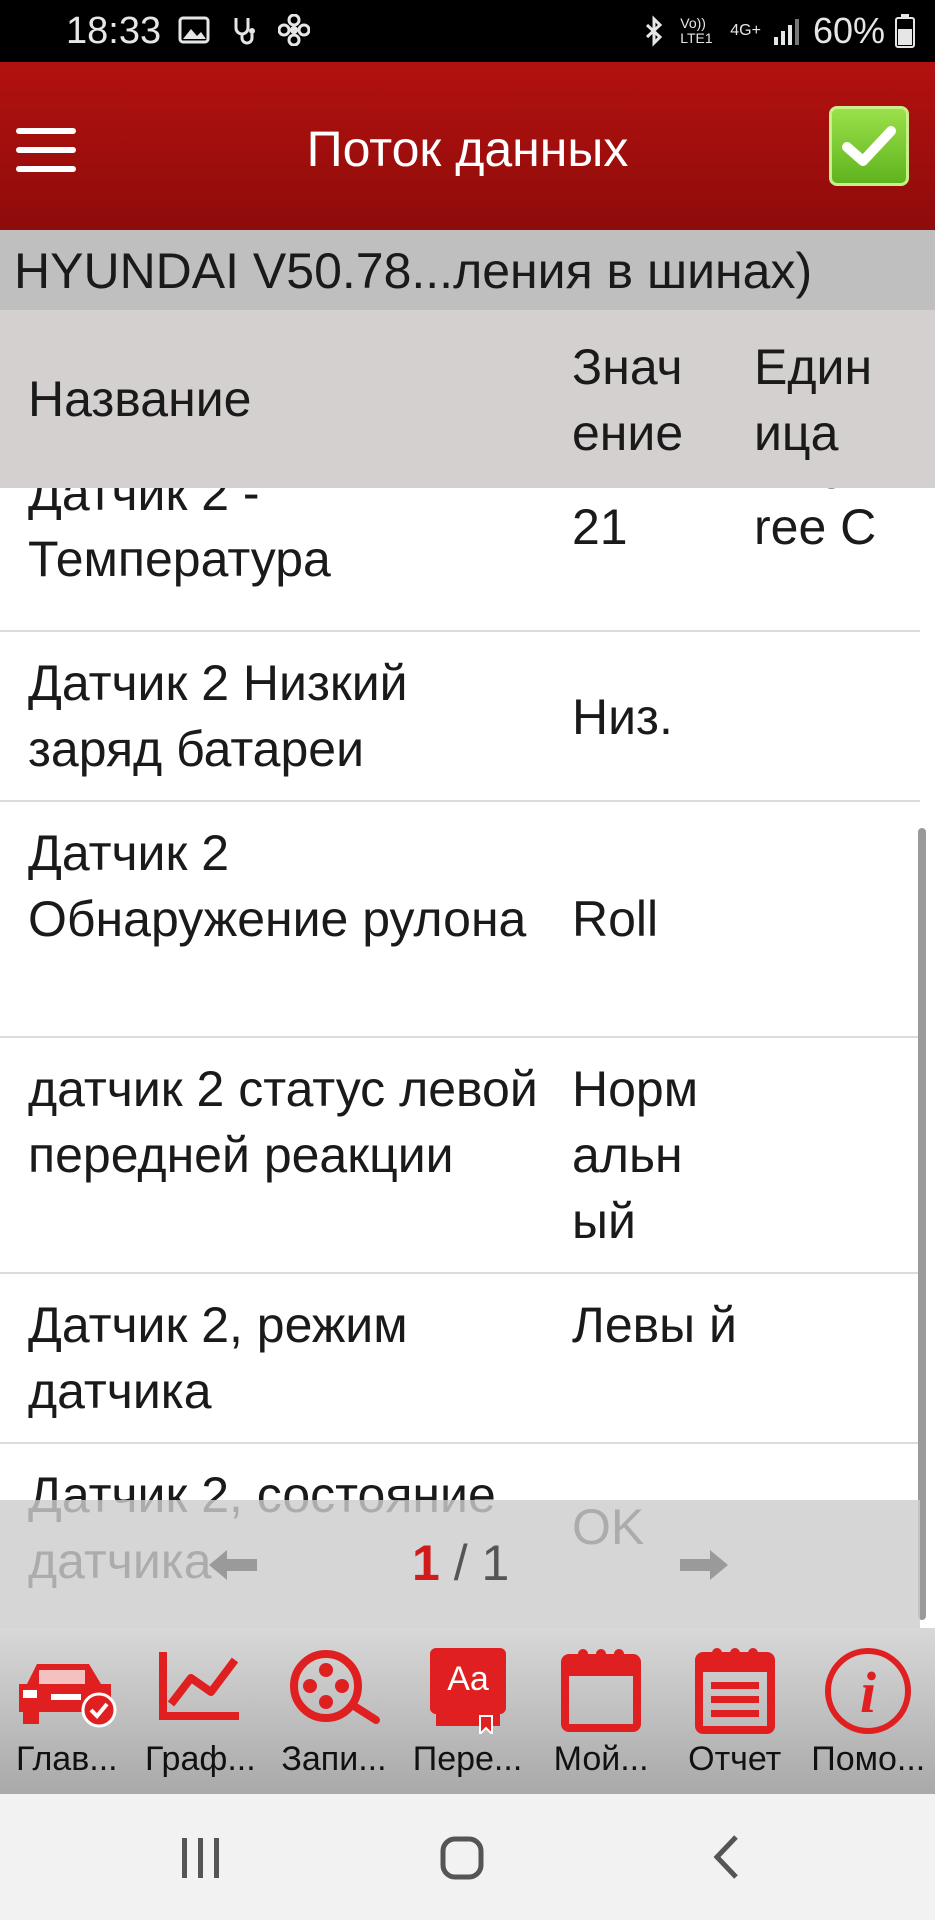 The width and height of the screenshot is (935, 1920). Describe the element at coordinates (600, 527) in the screenshot. I see `row-value: 21` at that location.